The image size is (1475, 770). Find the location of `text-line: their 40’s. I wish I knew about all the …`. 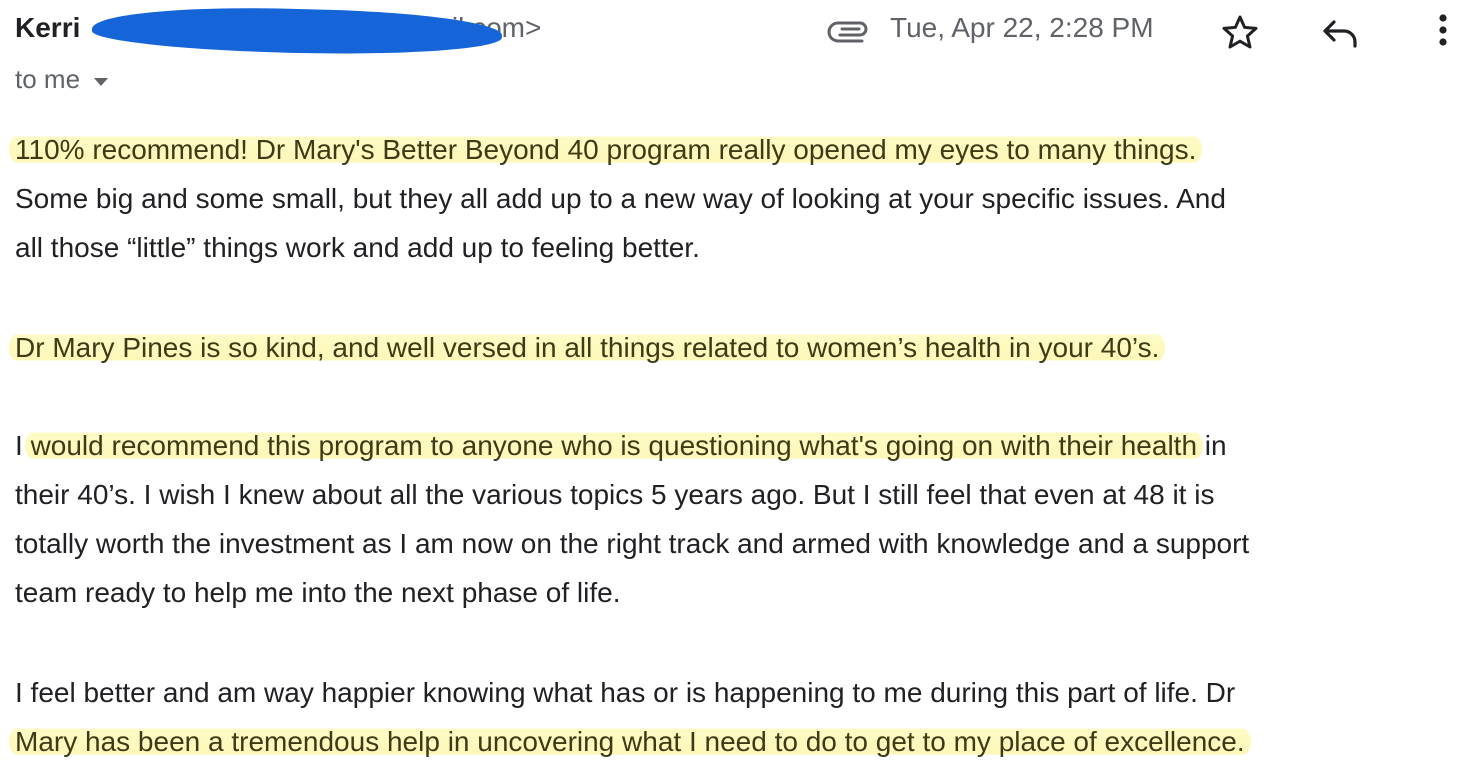

text-line: their 40’s. I wish I knew about all the … is located at coordinates (615, 494).